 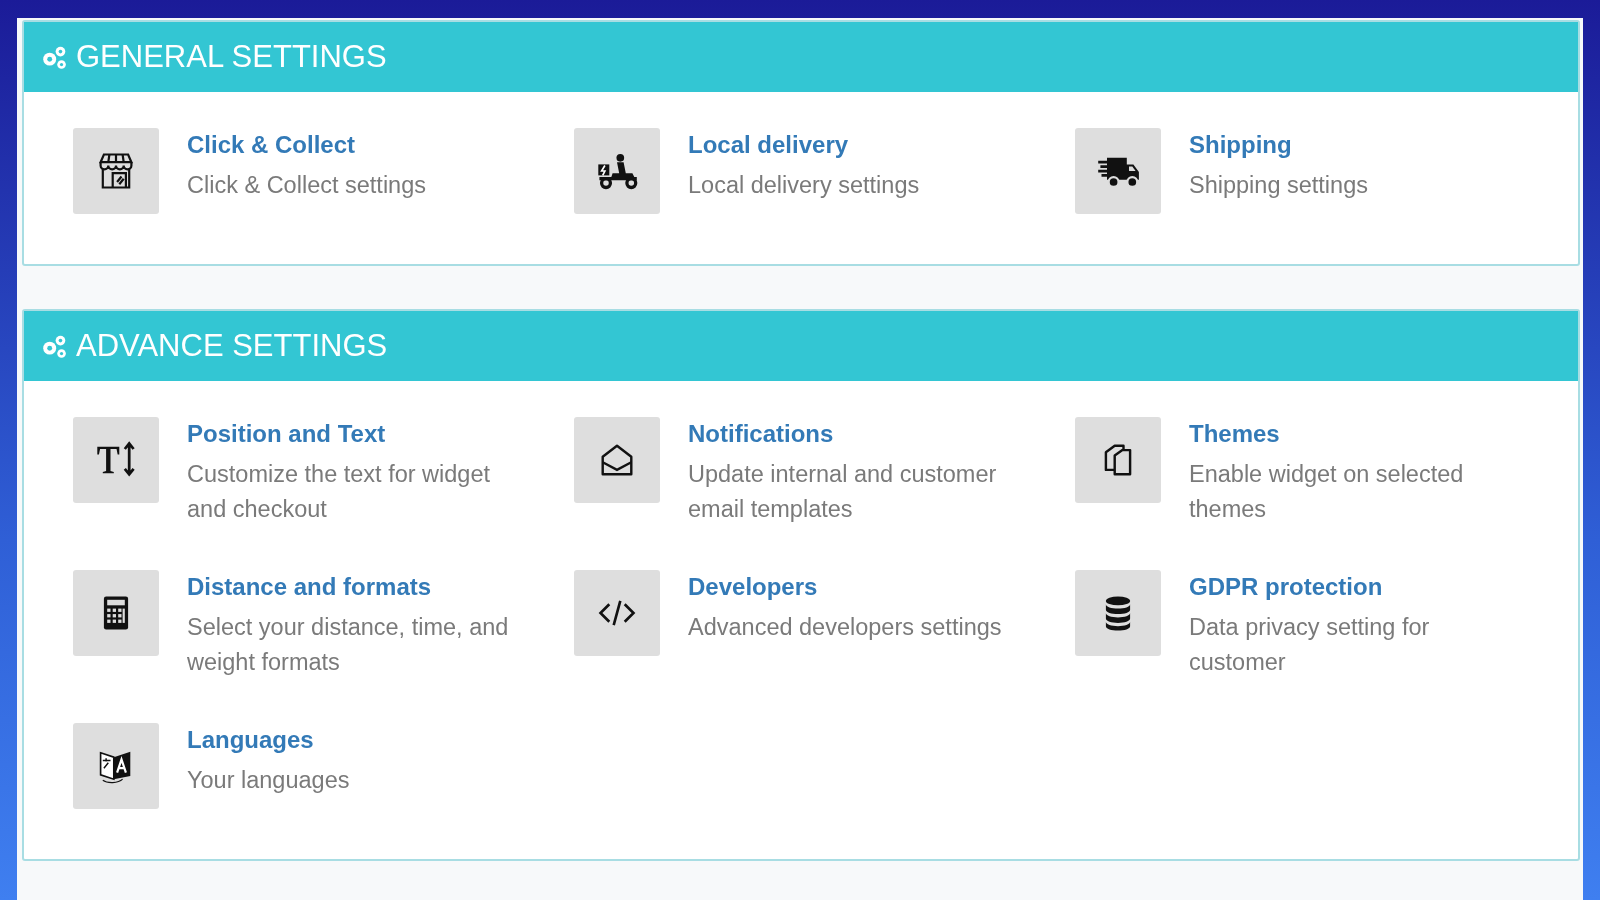 I want to click on delivery-scooter-icon, so click(x=618, y=171).